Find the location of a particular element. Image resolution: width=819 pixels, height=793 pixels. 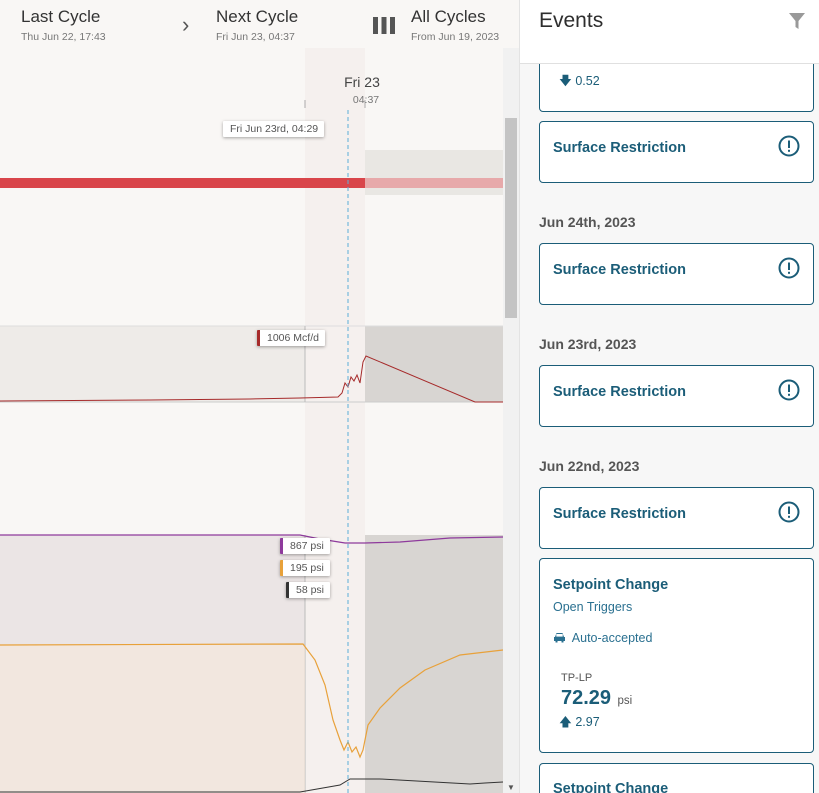

date-header: Jun 22nd, 2023 is located at coordinates (589, 466).